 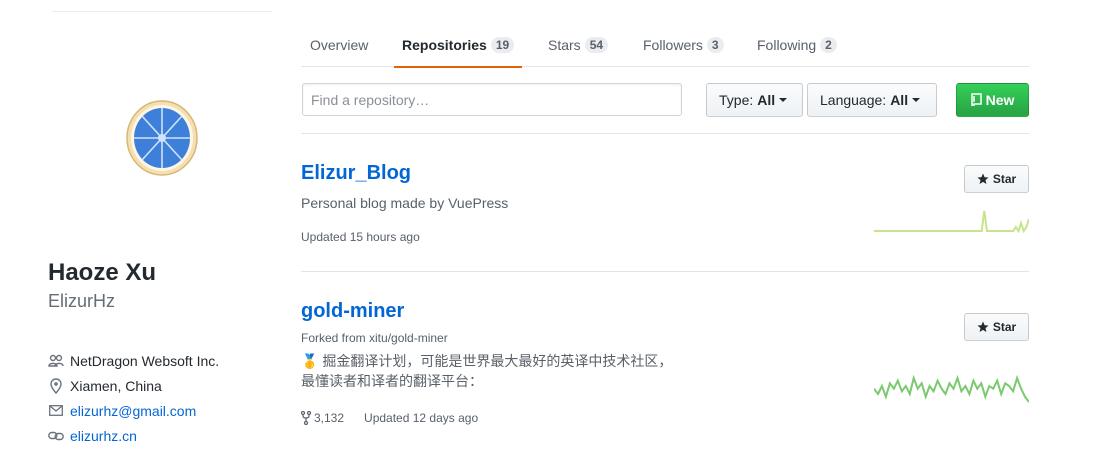 What do you see at coordinates (492, 99) in the screenshot?
I see `search-input` at bounding box center [492, 99].